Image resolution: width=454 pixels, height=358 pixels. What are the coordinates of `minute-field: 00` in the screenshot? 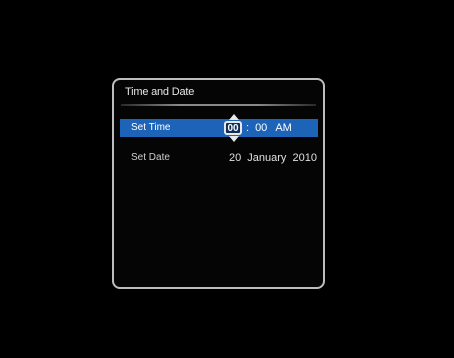 It's located at (261, 128).